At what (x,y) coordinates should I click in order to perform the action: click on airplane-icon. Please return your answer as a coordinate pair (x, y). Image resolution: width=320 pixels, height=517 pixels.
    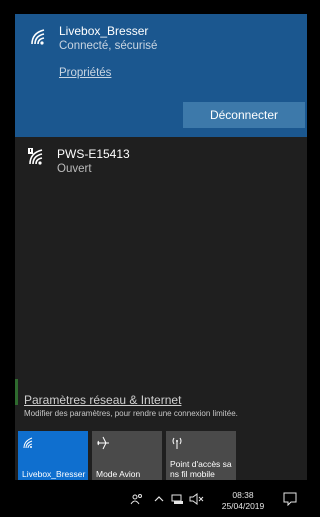
    Looking at the image, I should click on (103, 443).